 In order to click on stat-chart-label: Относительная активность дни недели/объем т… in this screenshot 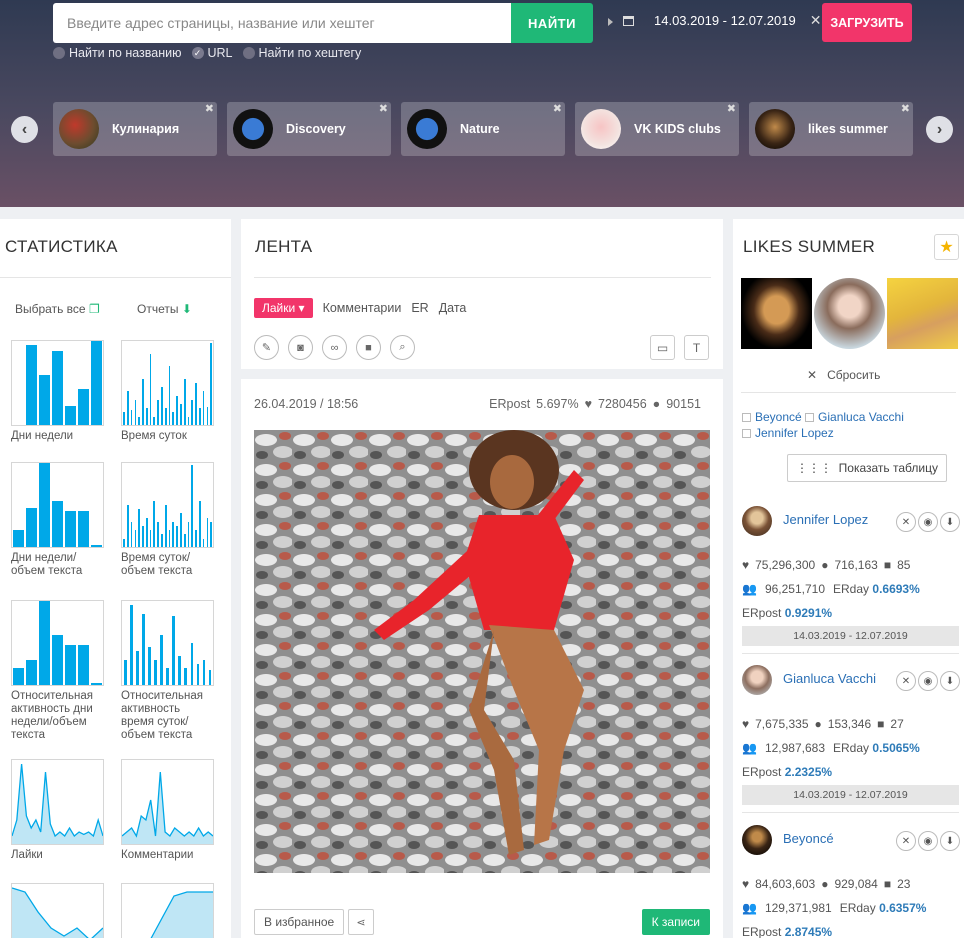, I will do `click(52, 715)`.